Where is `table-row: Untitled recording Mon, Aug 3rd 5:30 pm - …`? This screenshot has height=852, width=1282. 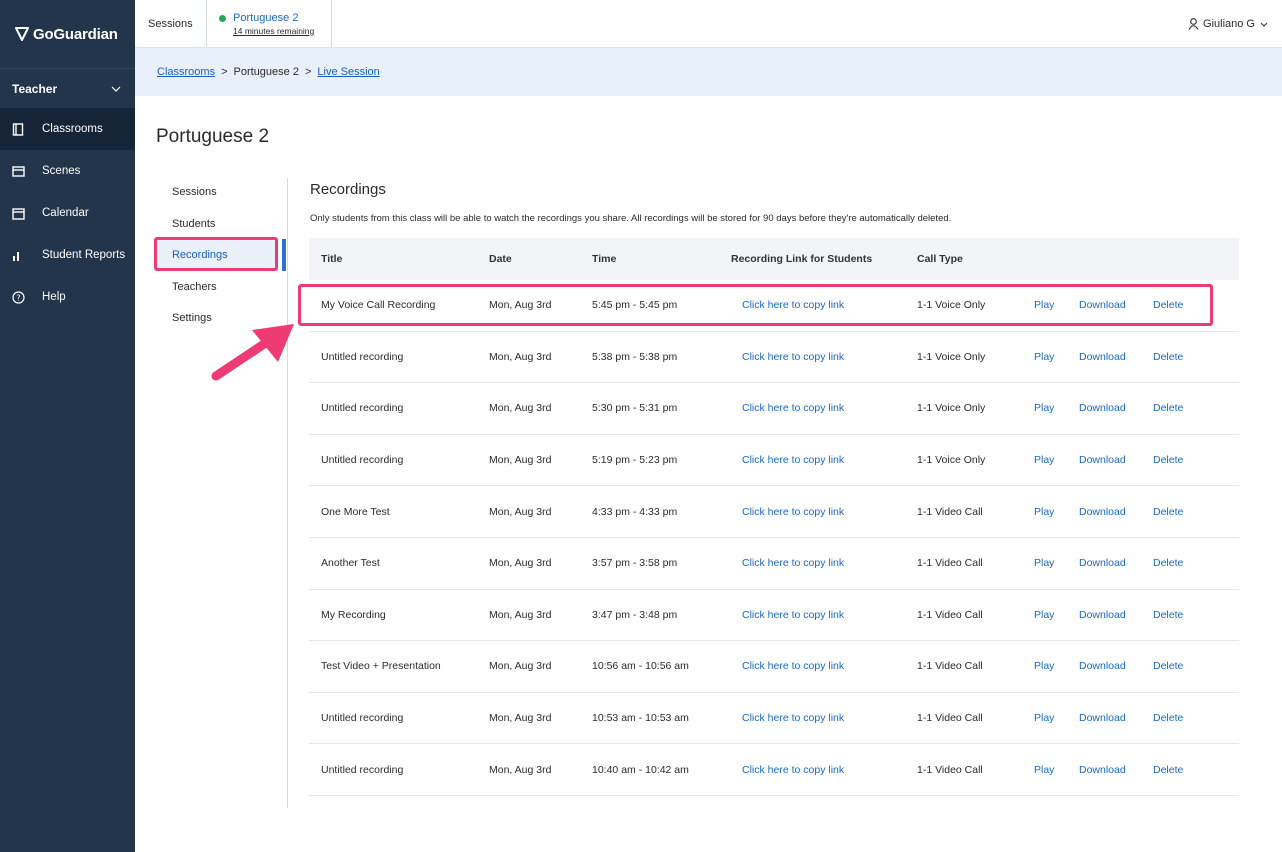 table-row: Untitled recording Mon, Aug 3rd 5:30 pm - … is located at coordinates (774, 409).